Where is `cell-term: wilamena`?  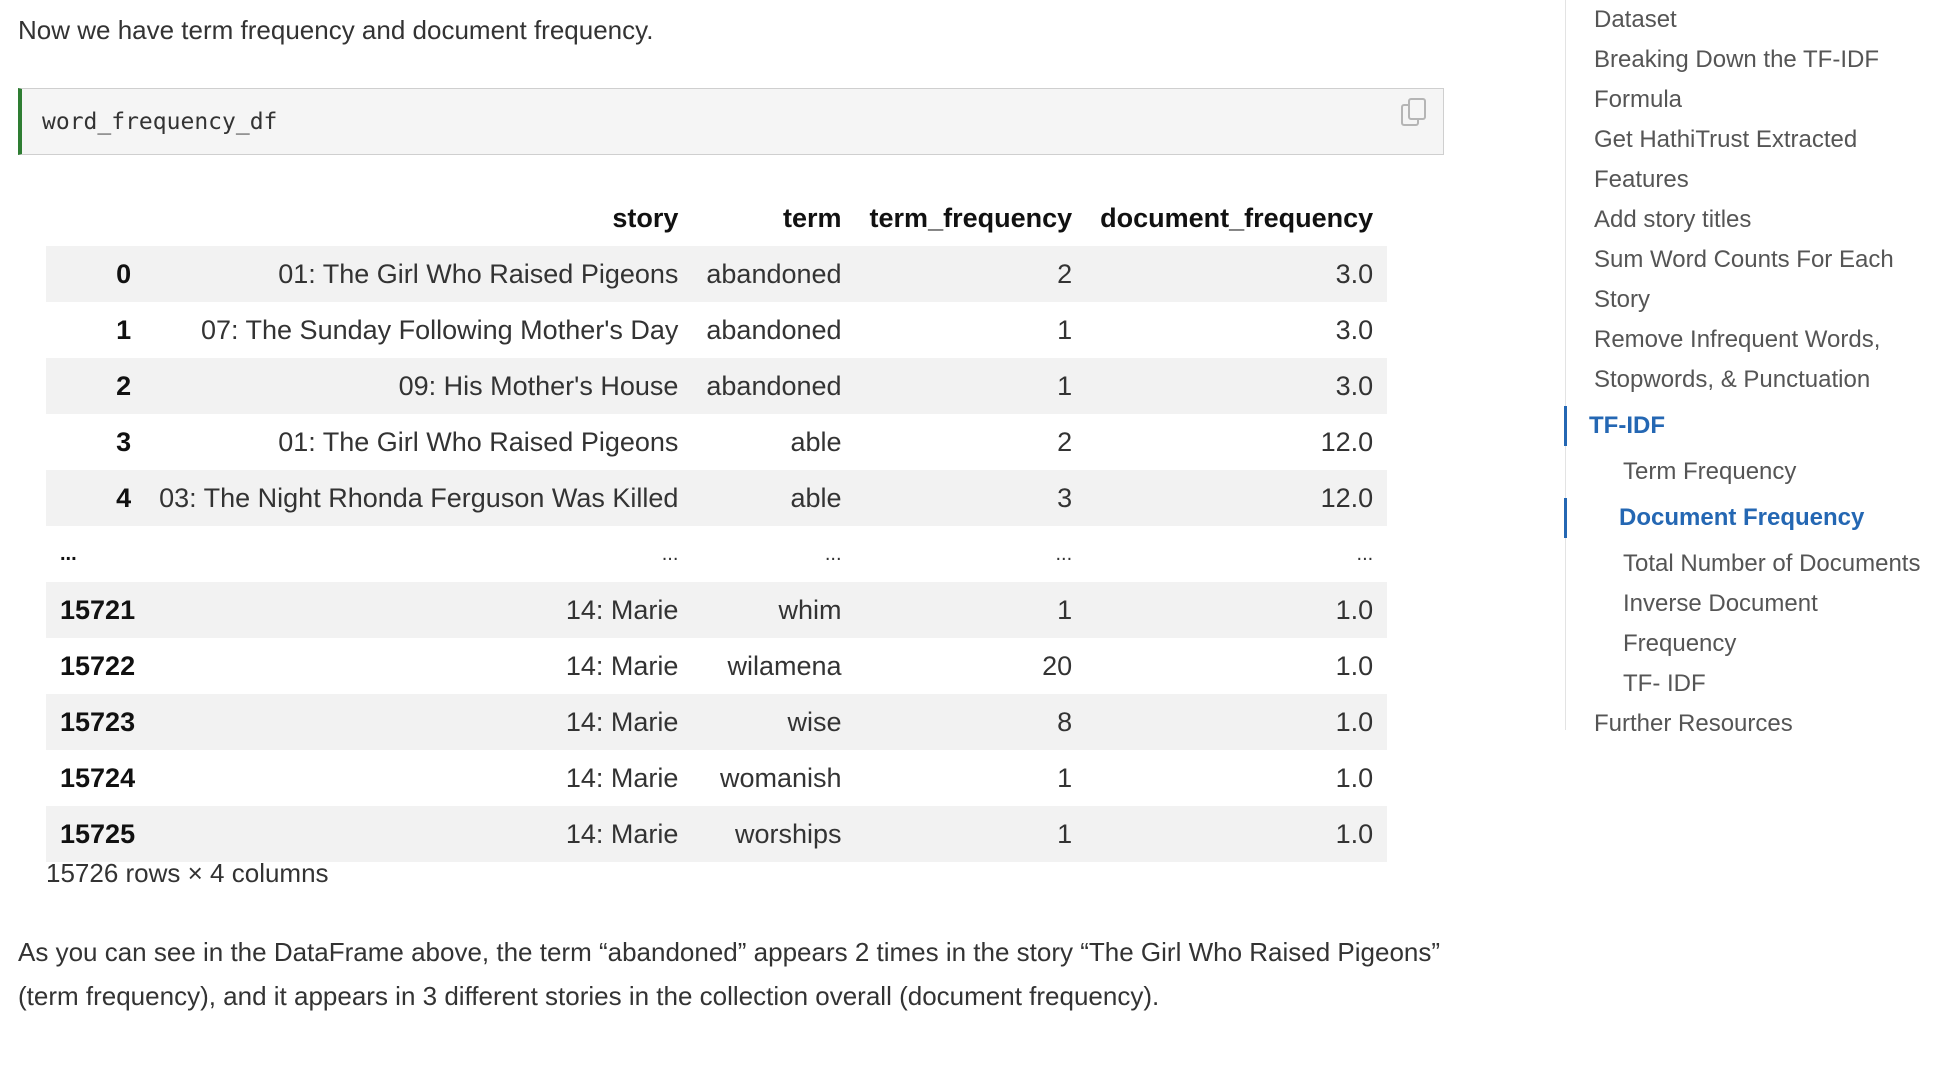
cell-term: wilamena is located at coordinates (784, 665).